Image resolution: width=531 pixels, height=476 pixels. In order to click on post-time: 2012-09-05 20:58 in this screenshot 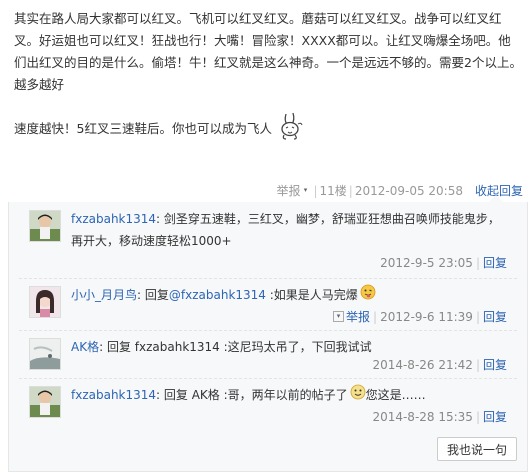, I will do `click(408, 191)`.